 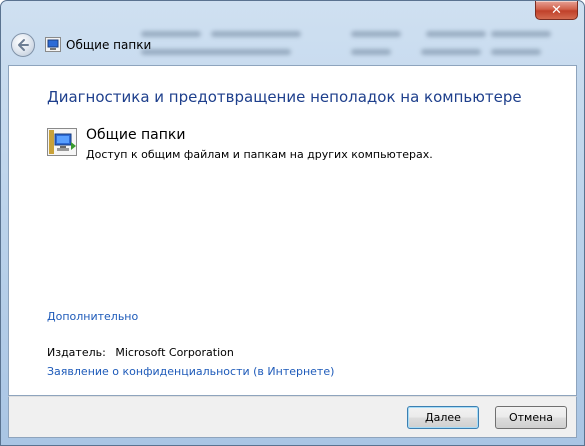 What do you see at coordinates (531, 417) in the screenshot?
I see `cancel-button: Отмена` at bounding box center [531, 417].